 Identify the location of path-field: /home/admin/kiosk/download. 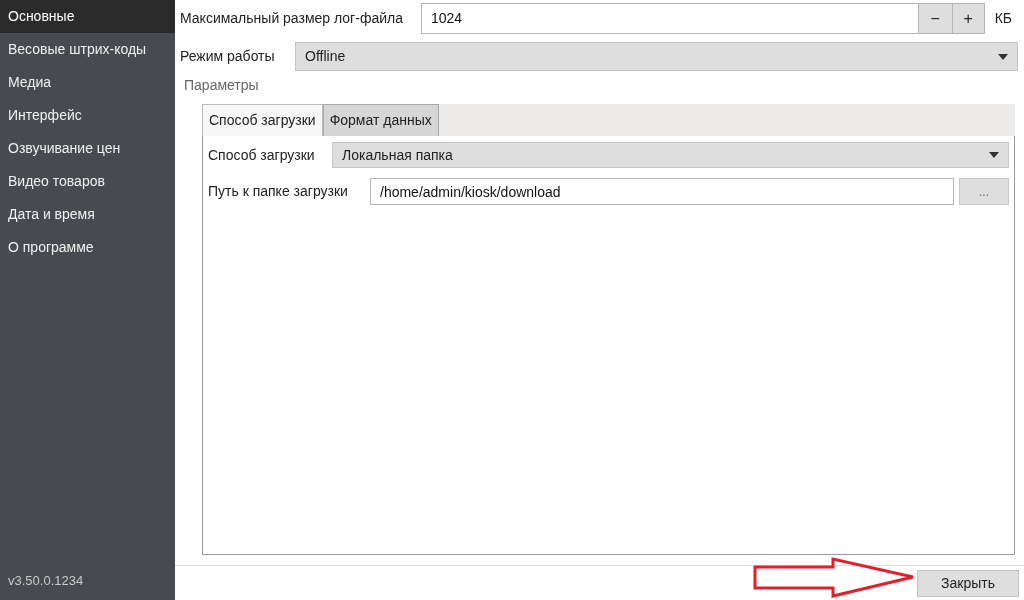
(662, 191).